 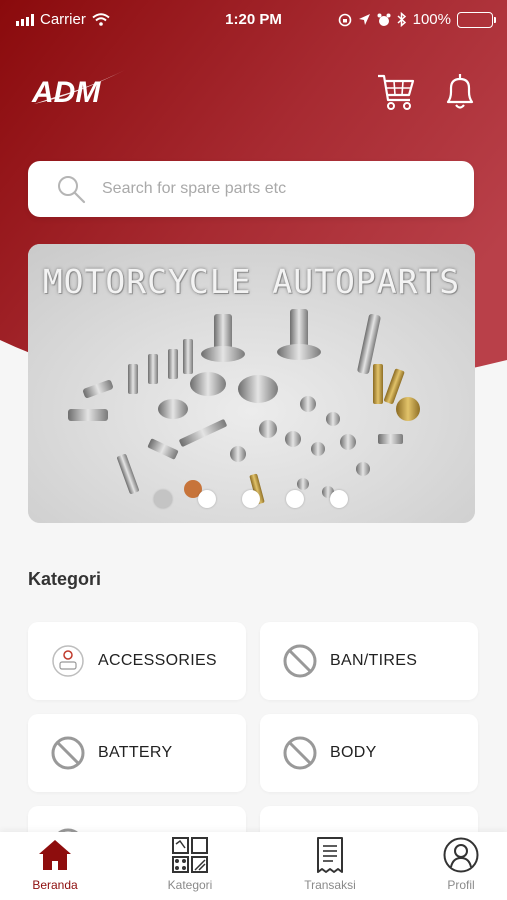 I want to click on category-label: BATTERY, so click(x=135, y=752).